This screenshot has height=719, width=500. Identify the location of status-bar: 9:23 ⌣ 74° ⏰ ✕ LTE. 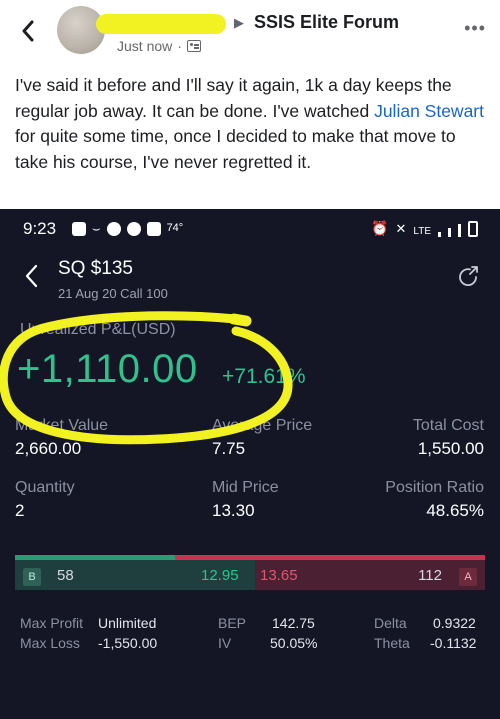
(250, 228).